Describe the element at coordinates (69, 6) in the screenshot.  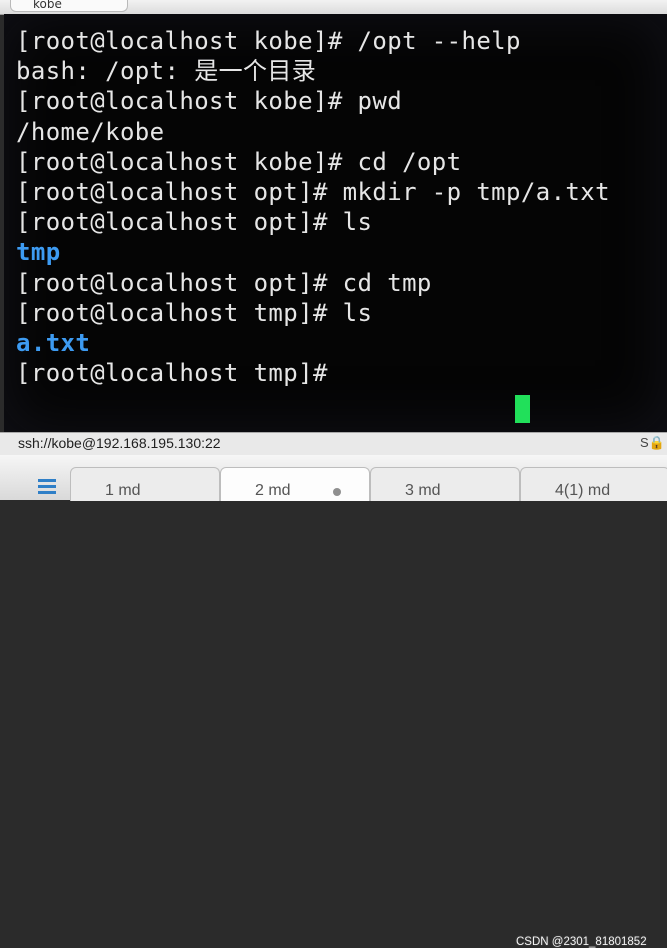
I see `window-tab: kobe` at that location.